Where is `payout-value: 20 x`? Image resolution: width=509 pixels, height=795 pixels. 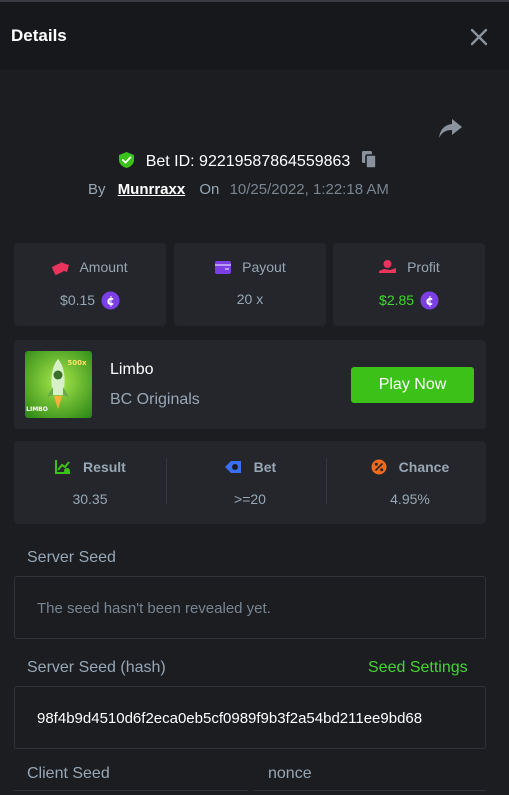 payout-value: 20 x is located at coordinates (250, 299).